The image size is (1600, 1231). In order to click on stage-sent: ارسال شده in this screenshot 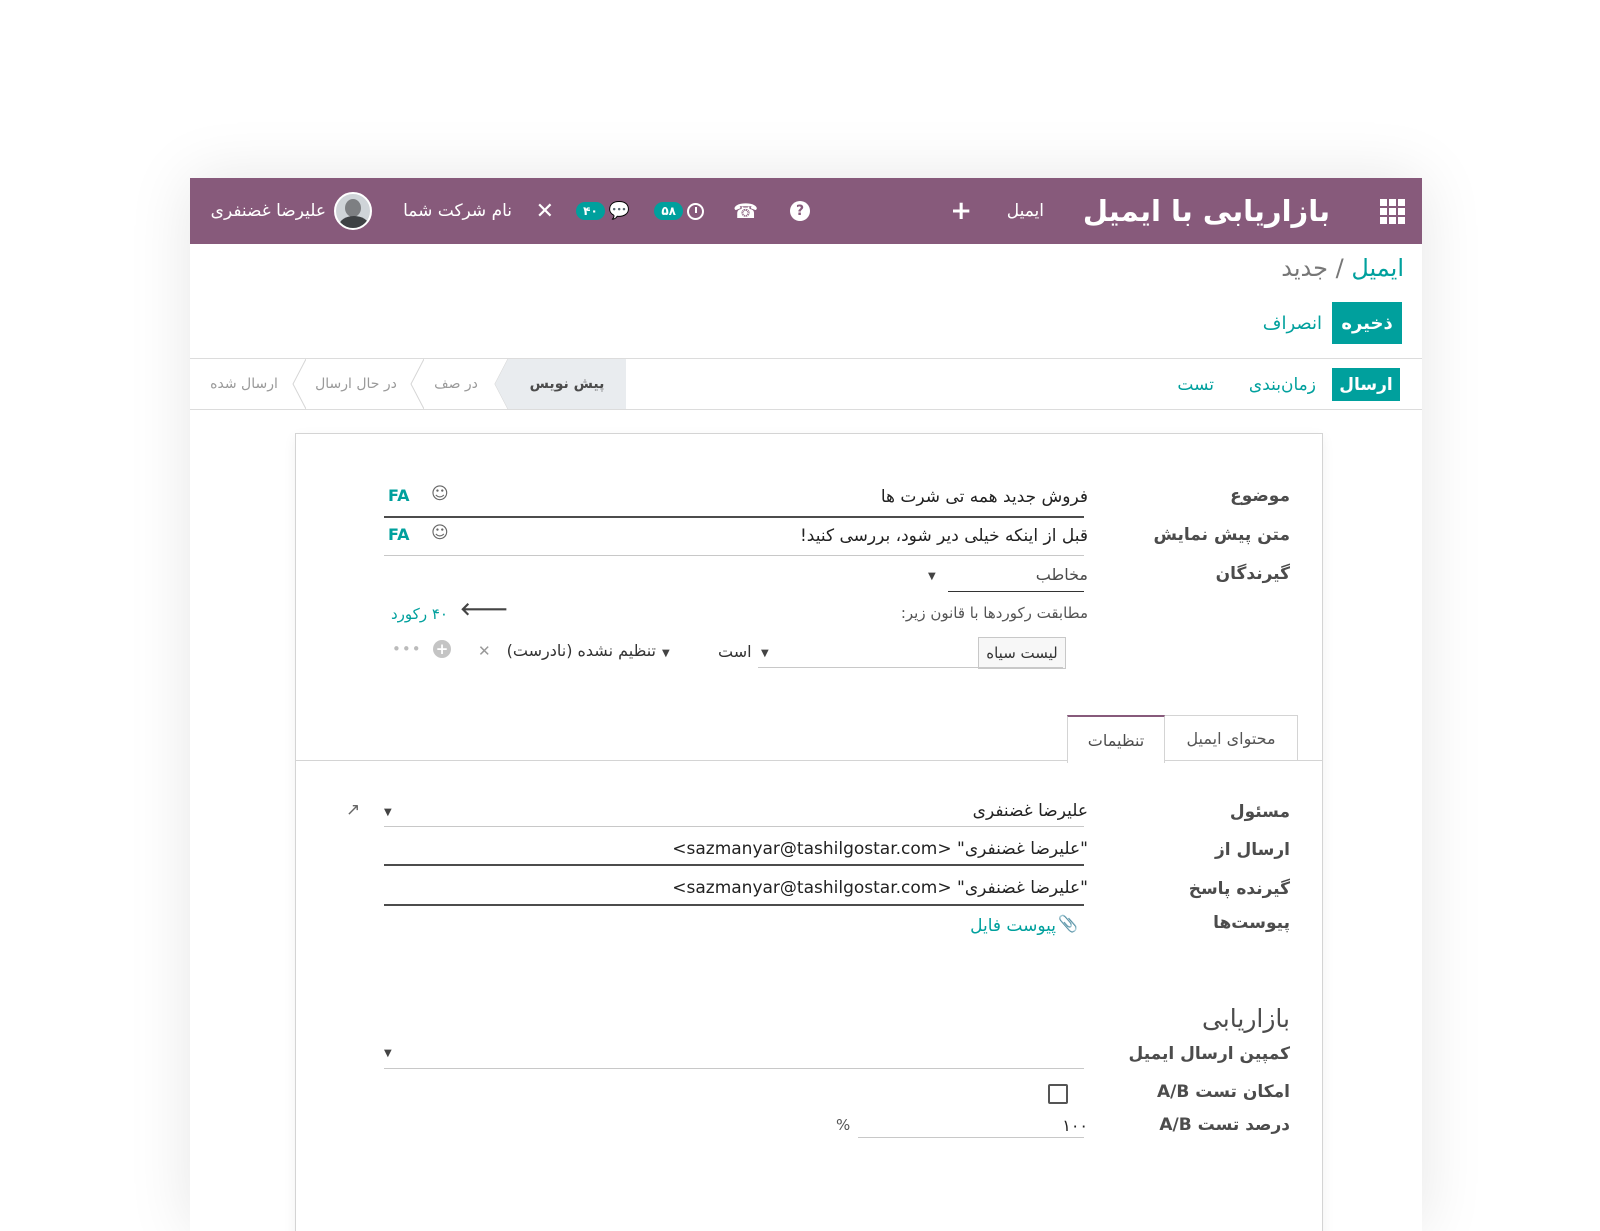, I will do `click(244, 384)`.